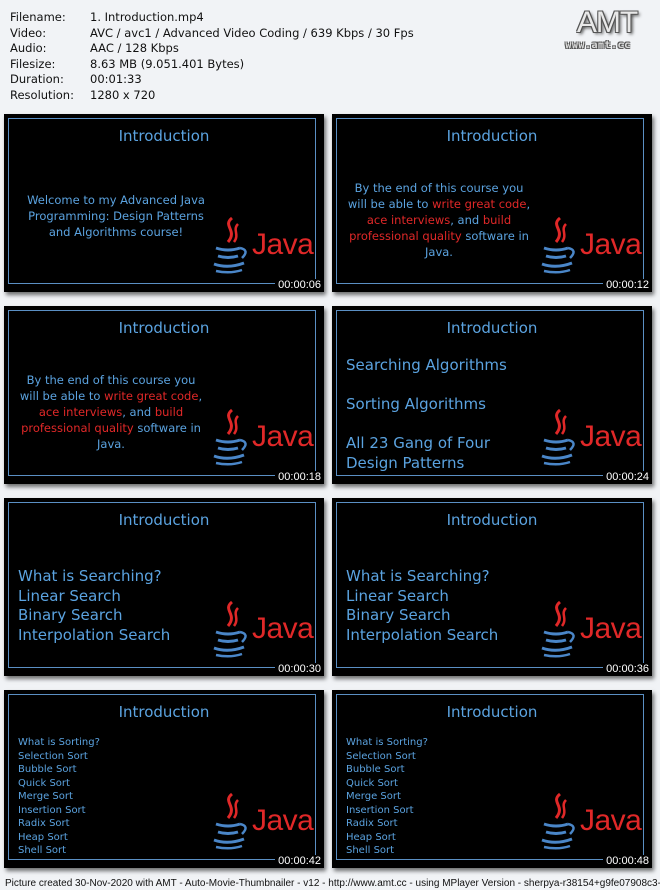 The image size is (660, 890). I want to click on amt-logo: AMT www.amt.cc, so click(598, 29).